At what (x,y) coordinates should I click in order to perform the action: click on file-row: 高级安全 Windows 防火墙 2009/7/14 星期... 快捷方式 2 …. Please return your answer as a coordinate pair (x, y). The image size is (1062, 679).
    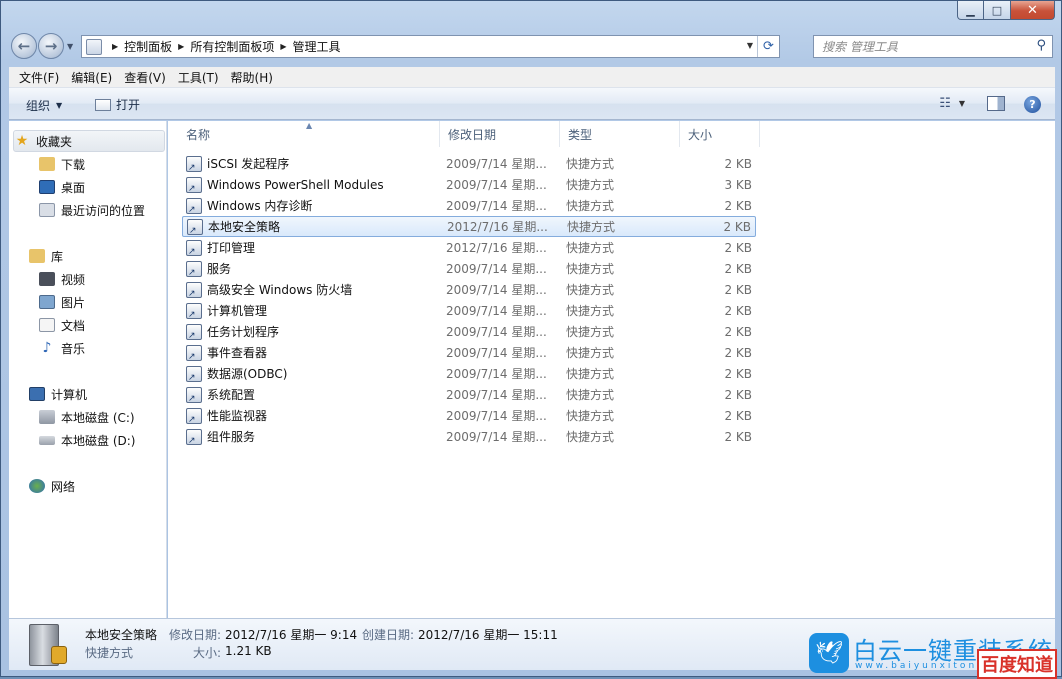
    Looking at the image, I should click on (469, 289).